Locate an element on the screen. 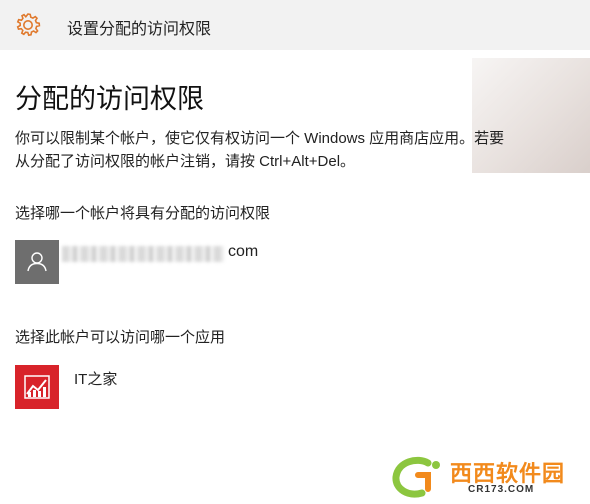 This screenshot has width=590, height=504. redacted-email is located at coordinates (143, 254).